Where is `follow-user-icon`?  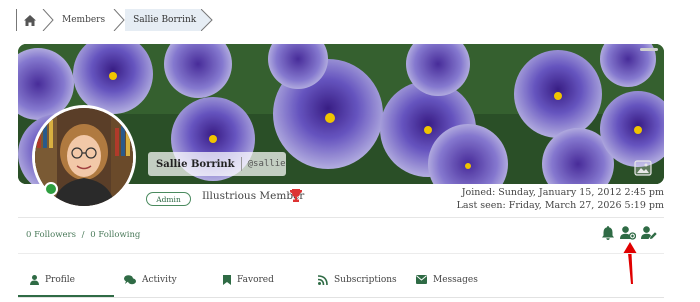 follow-user-icon is located at coordinates (628, 233).